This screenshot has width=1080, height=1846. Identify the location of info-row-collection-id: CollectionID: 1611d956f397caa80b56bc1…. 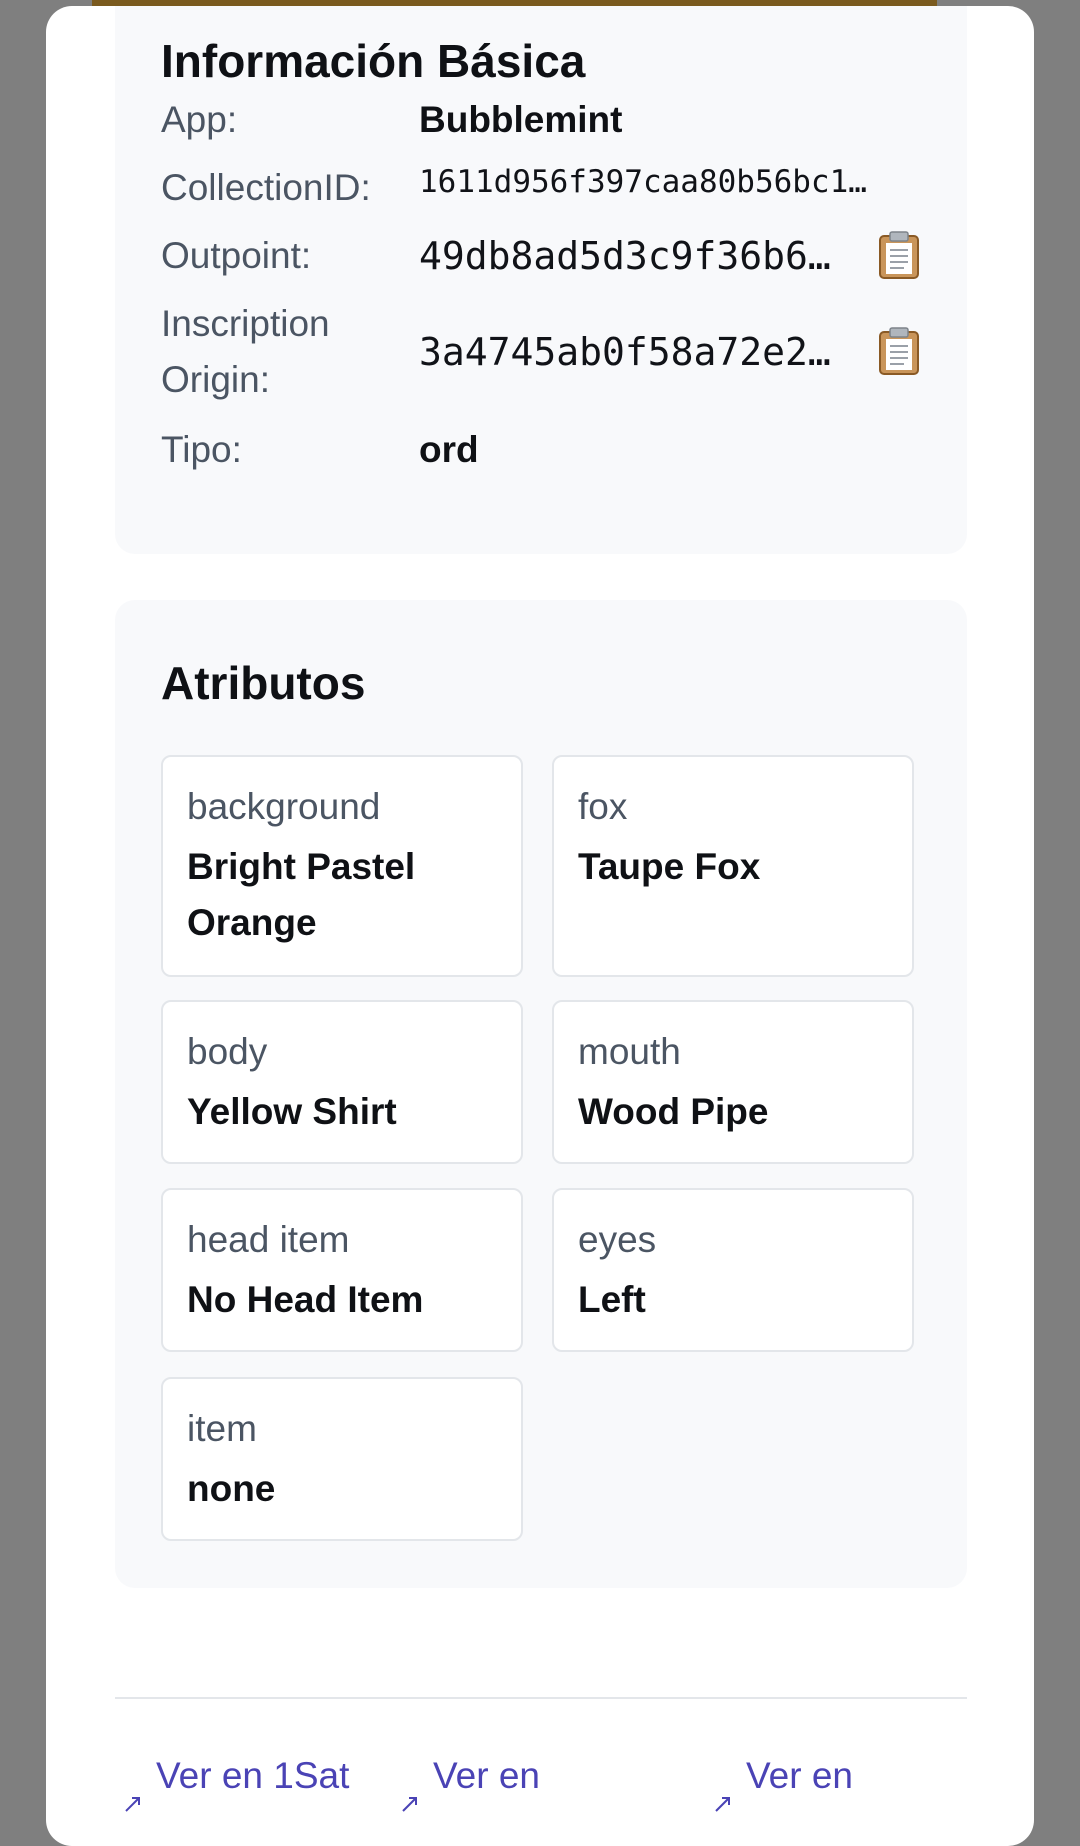
(551, 188).